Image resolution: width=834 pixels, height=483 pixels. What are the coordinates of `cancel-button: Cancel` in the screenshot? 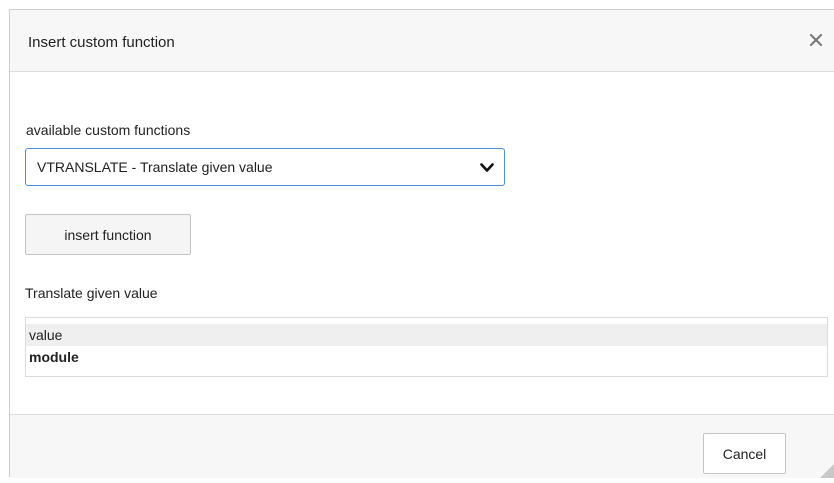 It's located at (744, 453).